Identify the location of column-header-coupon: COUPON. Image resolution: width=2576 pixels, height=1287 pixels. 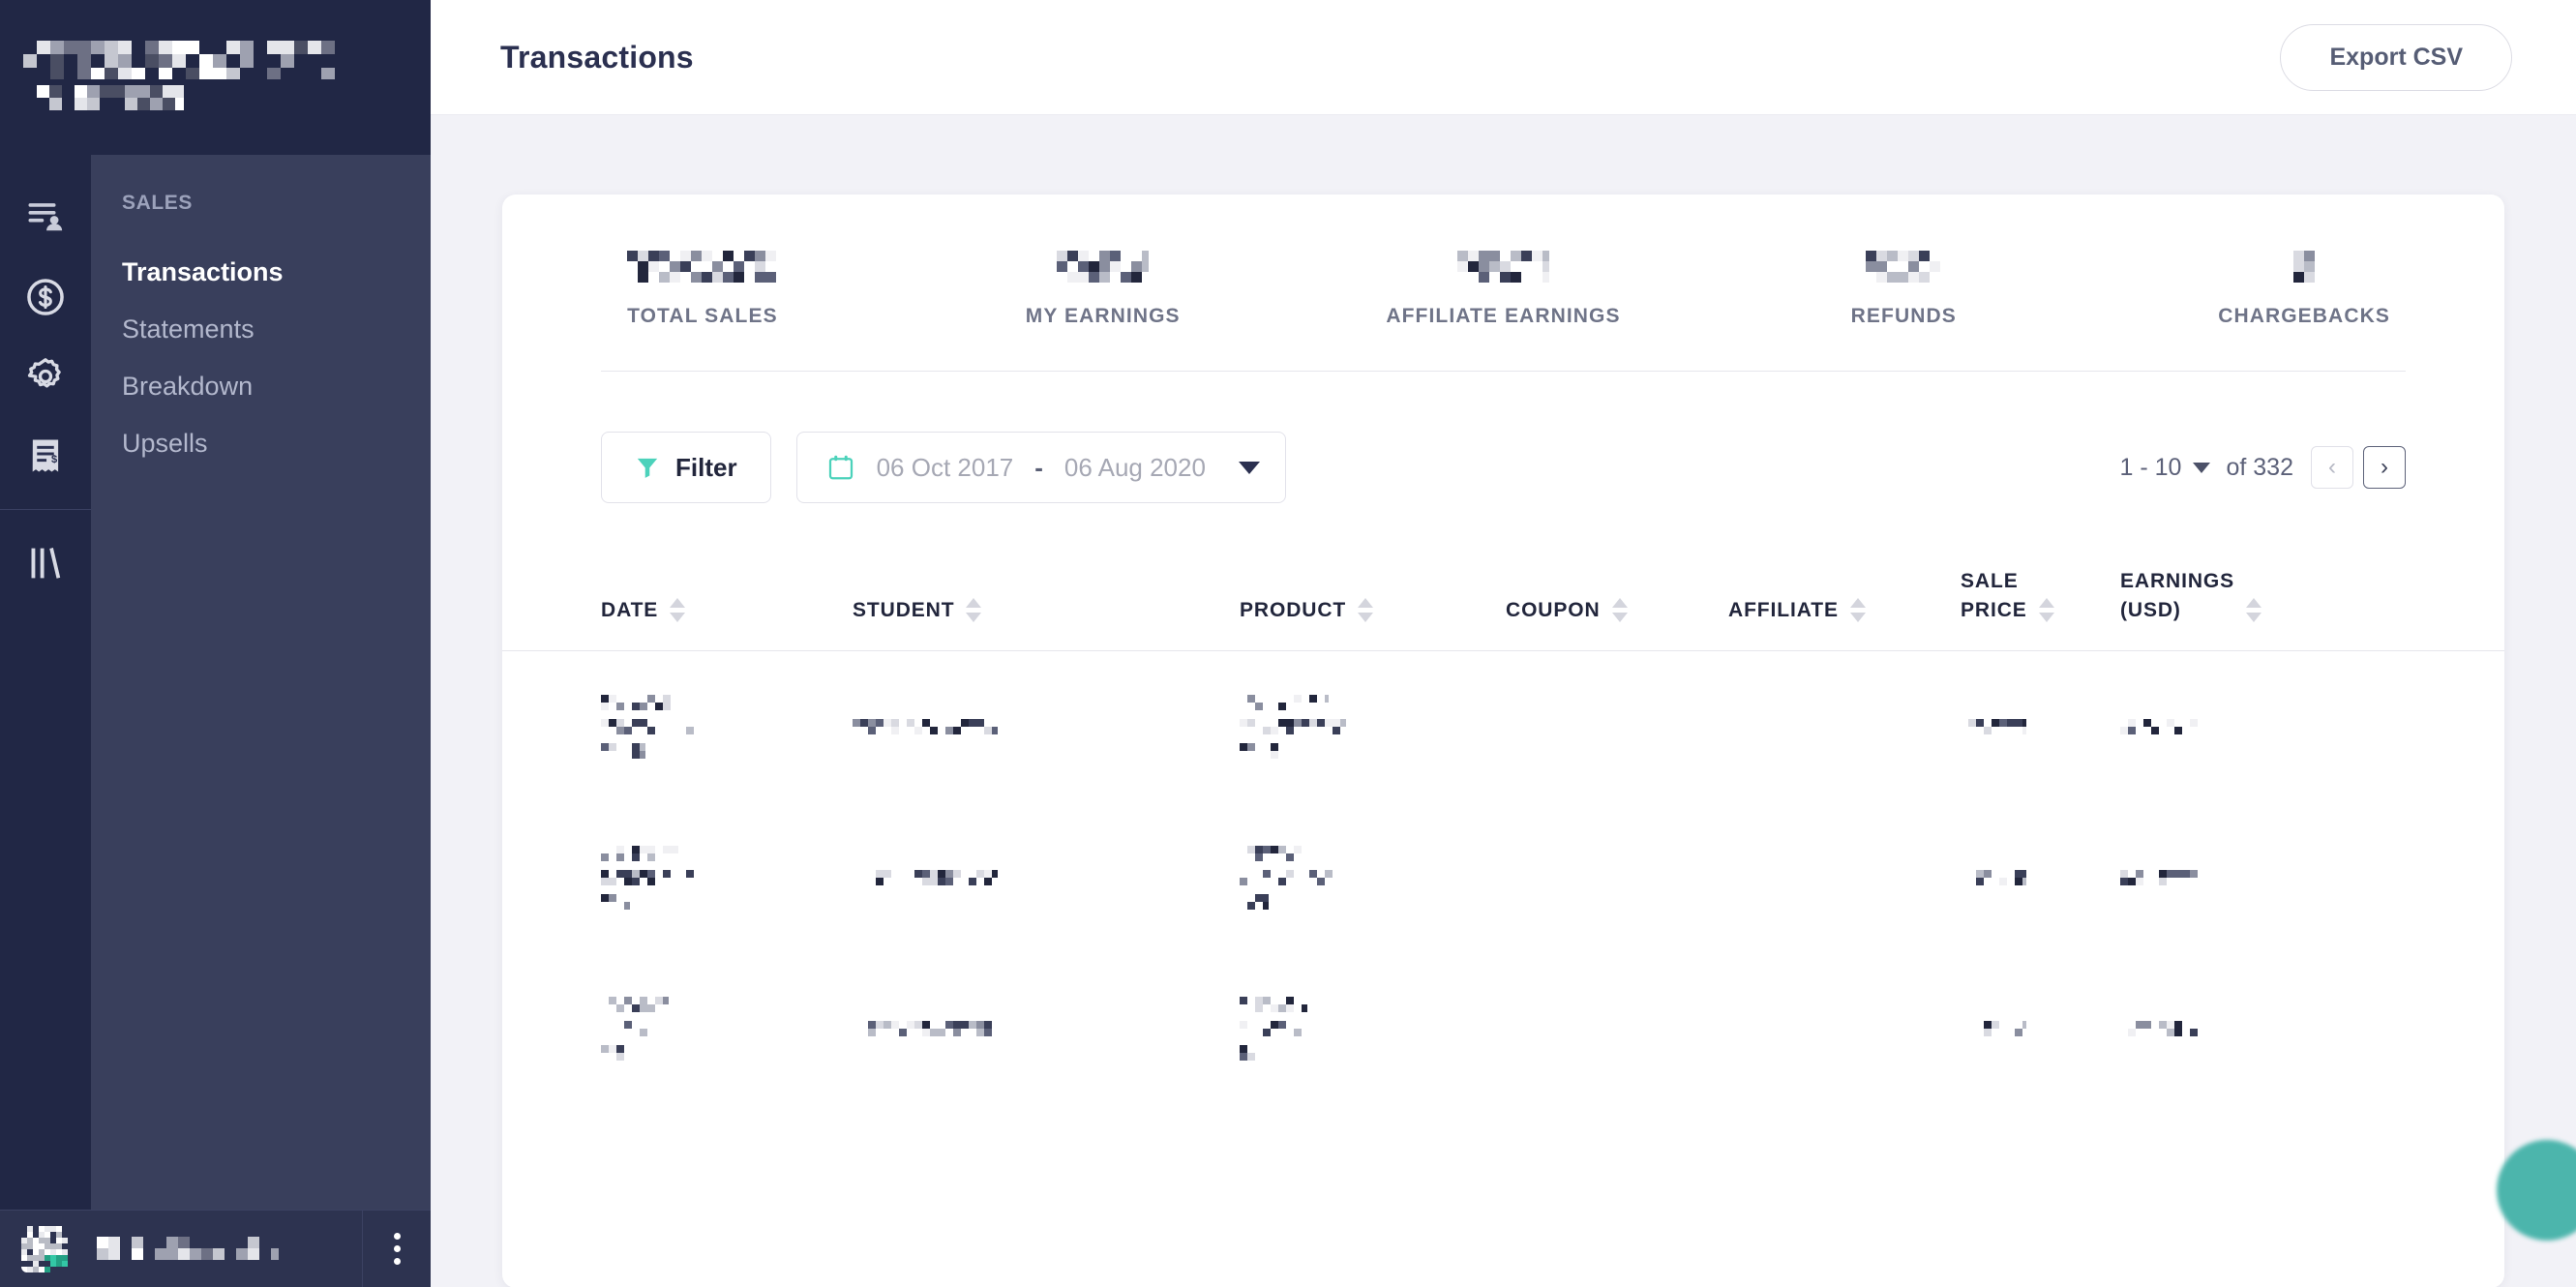
(1617, 610).